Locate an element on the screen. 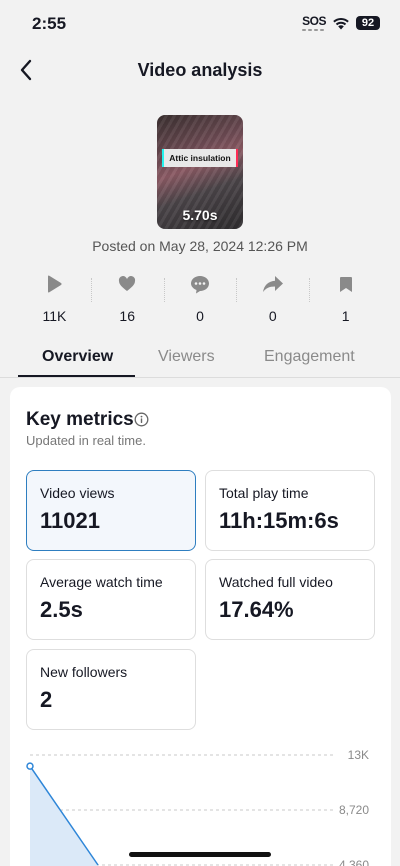 Image resolution: width=400 pixels, height=866 pixels. battery-indicator: 92 is located at coordinates (368, 23).